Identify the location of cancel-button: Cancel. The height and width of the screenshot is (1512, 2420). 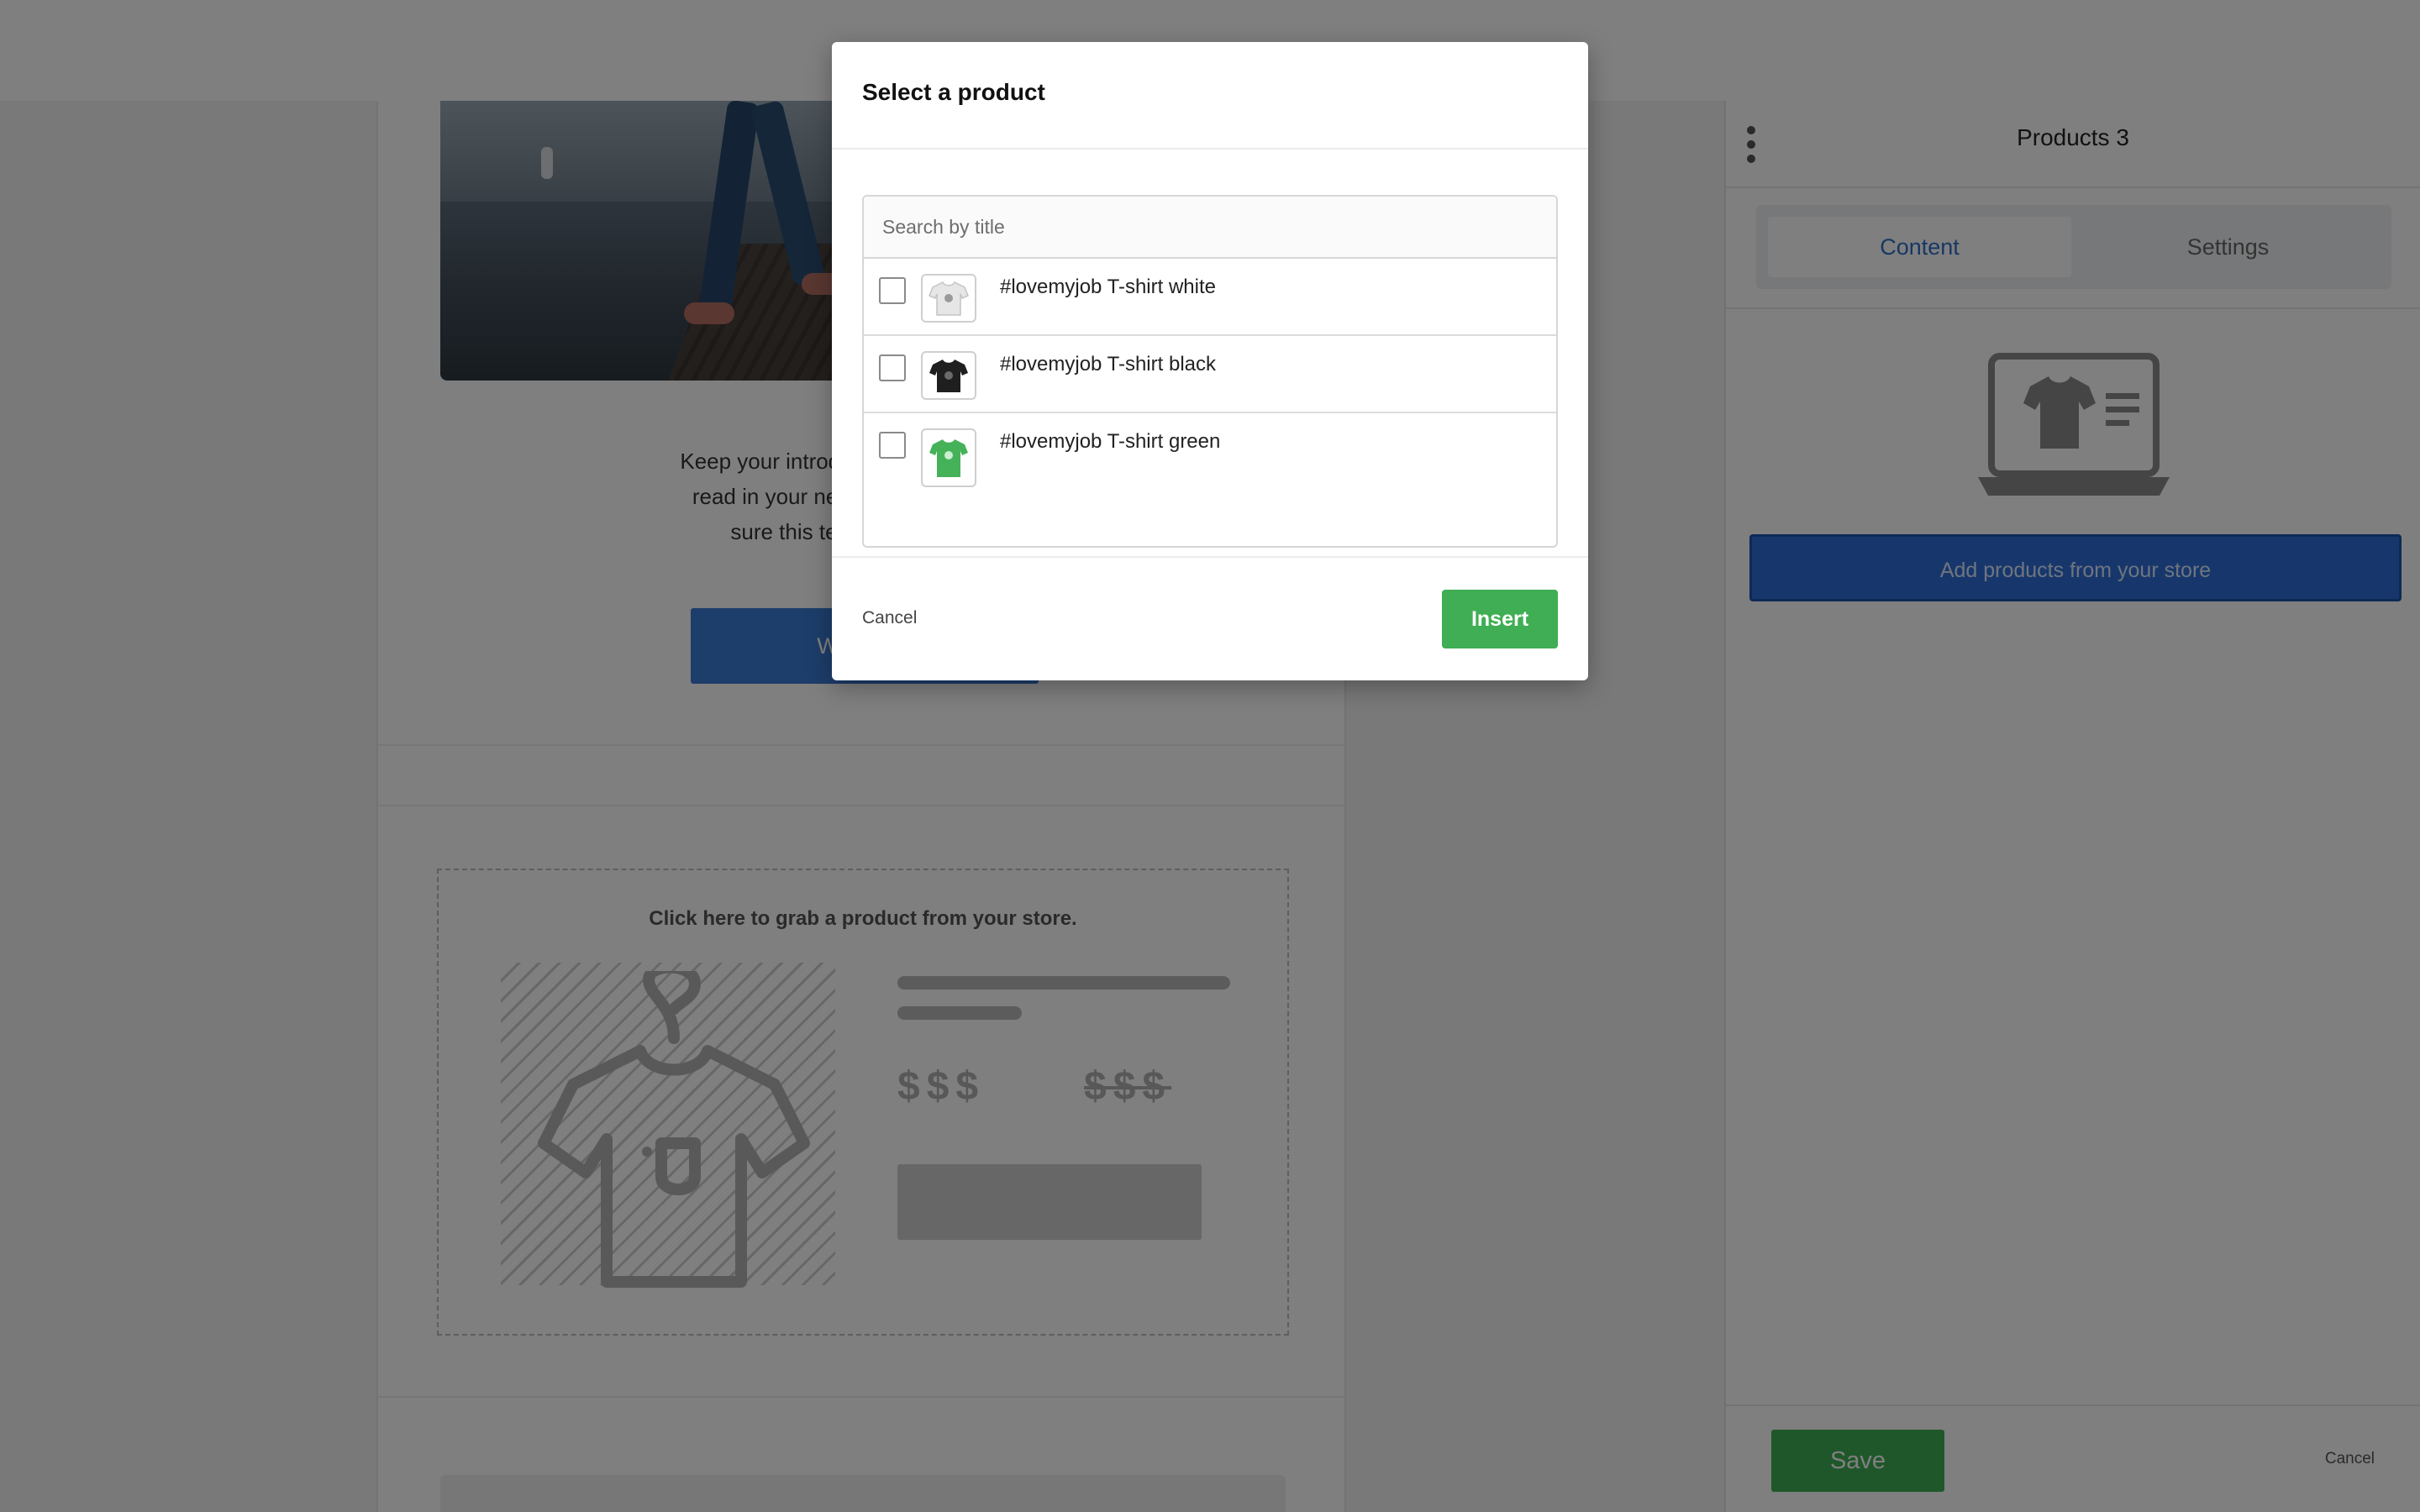
(890, 618).